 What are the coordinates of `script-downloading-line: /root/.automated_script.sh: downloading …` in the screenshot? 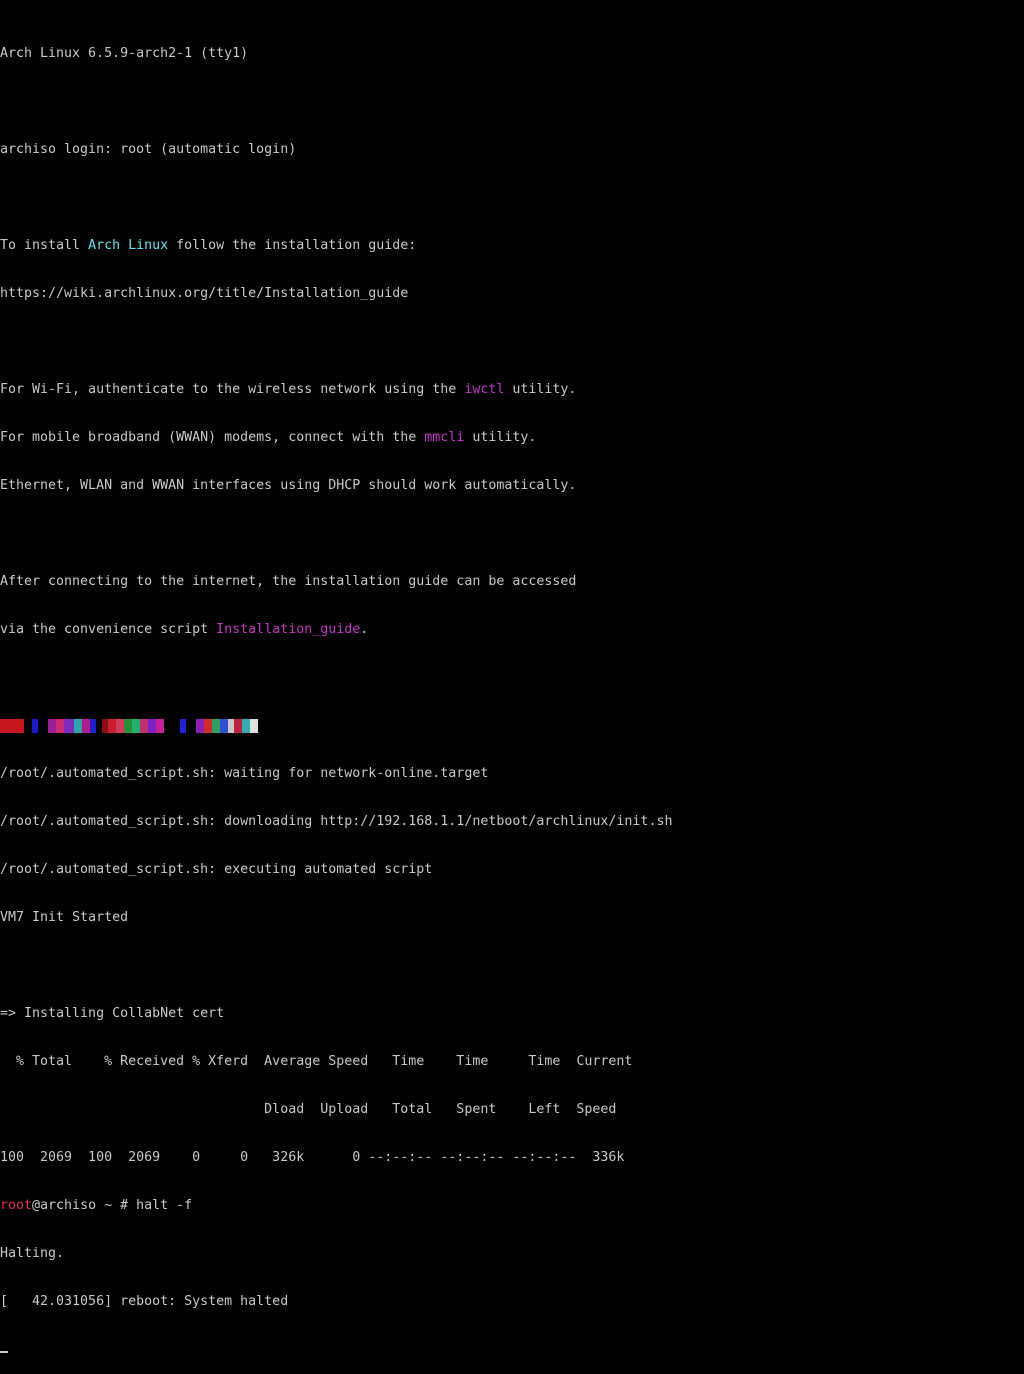 It's located at (336, 821).